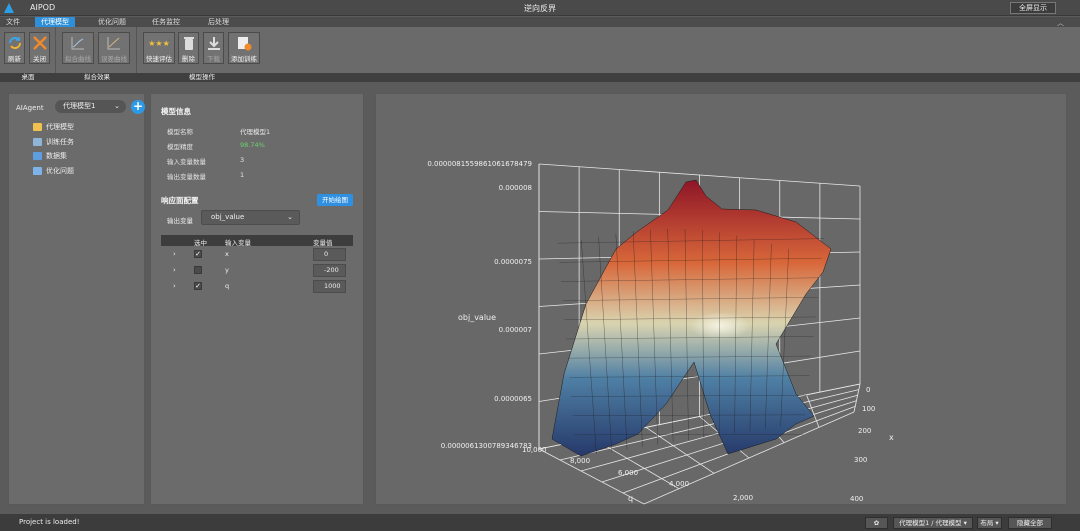 The width and height of the screenshot is (1080, 531). Describe the element at coordinates (513, 399) in the screenshot. I see `z-tick-label: 0.0000065` at that location.